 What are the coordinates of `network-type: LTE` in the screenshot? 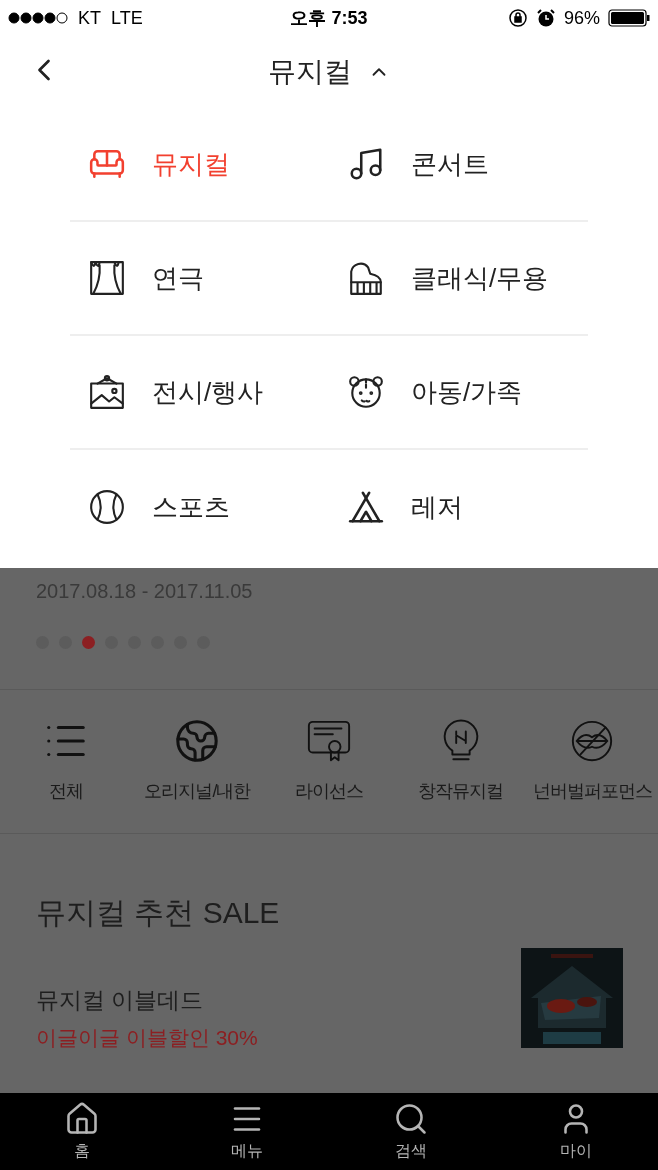 It's located at (127, 18).